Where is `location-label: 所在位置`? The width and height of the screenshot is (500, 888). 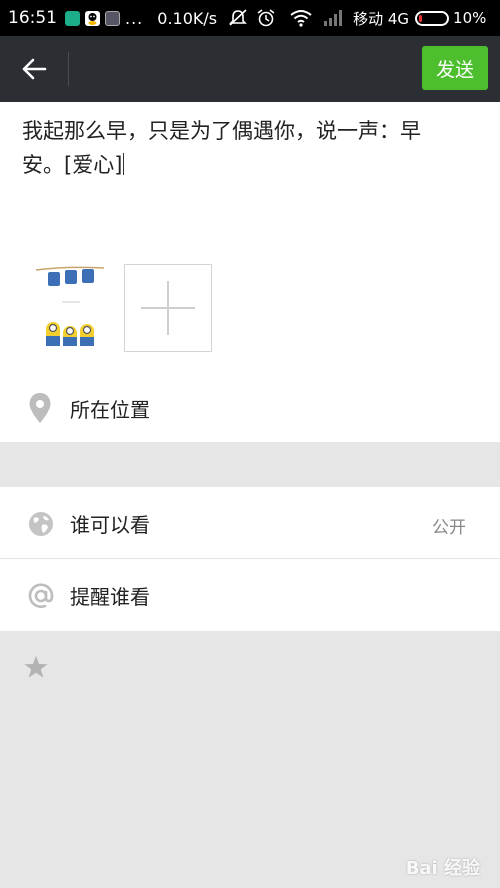
location-label: 所在位置 is located at coordinates (110, 409).